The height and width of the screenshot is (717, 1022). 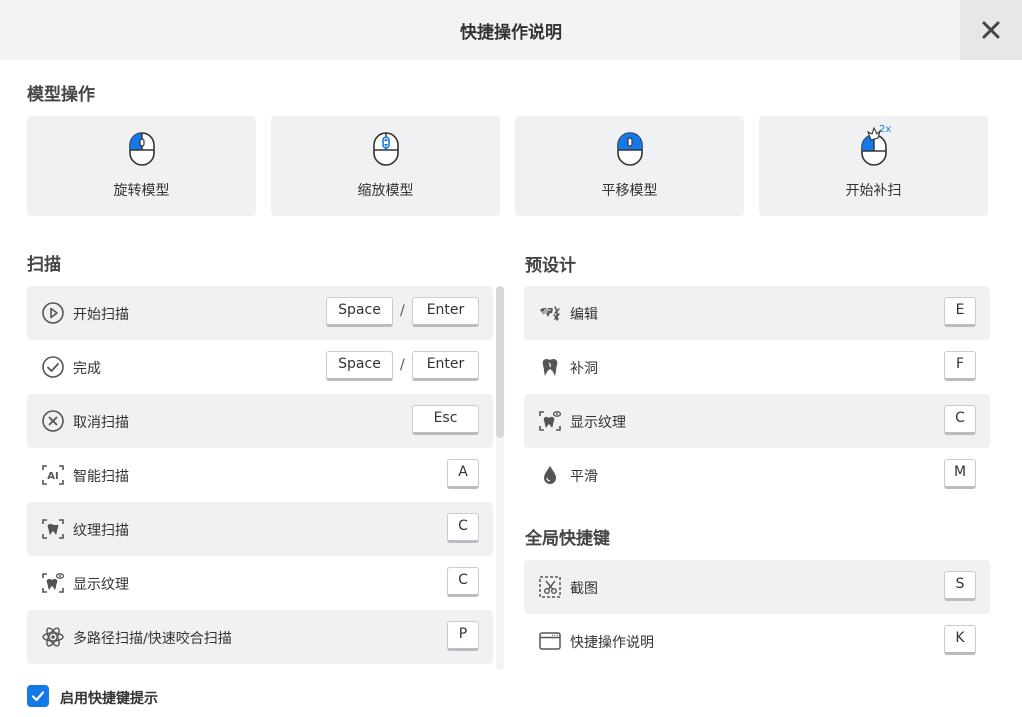 What do you see at coordinates (500, 362) in the screenshot?
I see `scrollbar-thumb` at bounding box center [500, 362].